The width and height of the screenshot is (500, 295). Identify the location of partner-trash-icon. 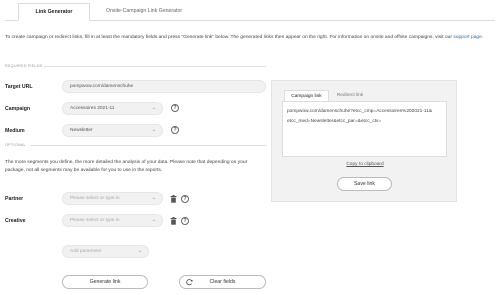
(173, 199).